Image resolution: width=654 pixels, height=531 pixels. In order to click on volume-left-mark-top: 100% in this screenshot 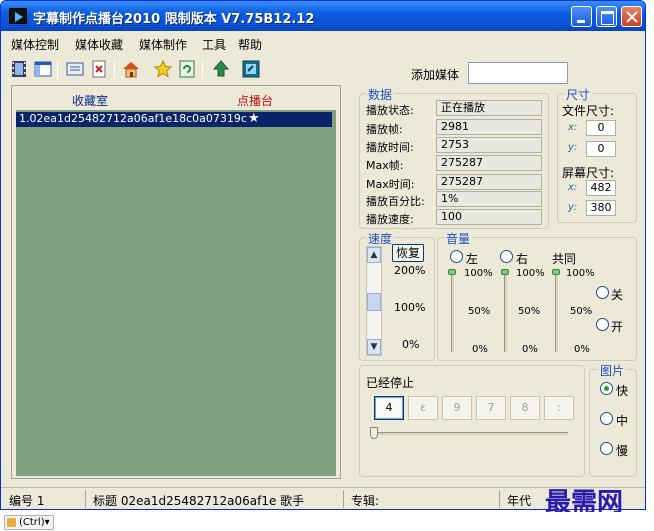, I will do `click(478, 273)`.